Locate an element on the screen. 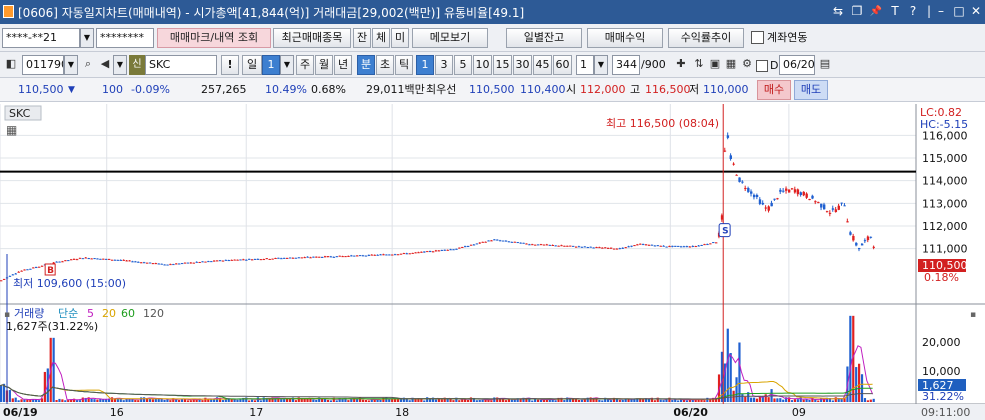 This screenshot has height=420, width=985. account-select: ****-**21 is located at coordinates (41, 38).